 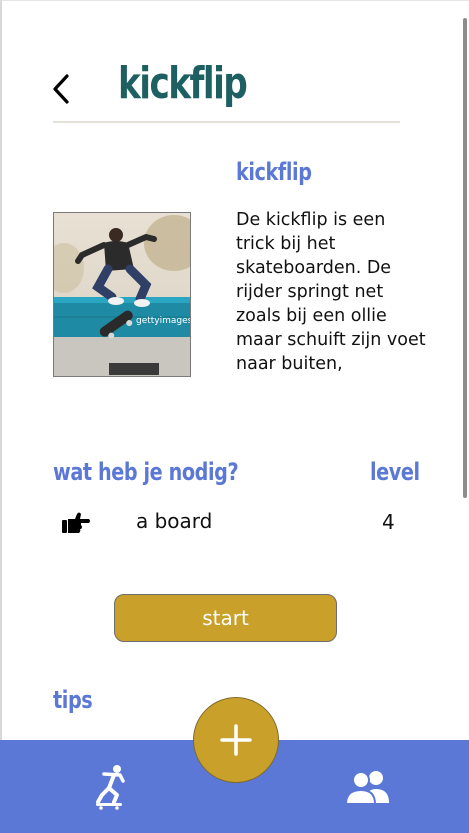 I want to click on frame-top-border, so click(x=234, y=0).